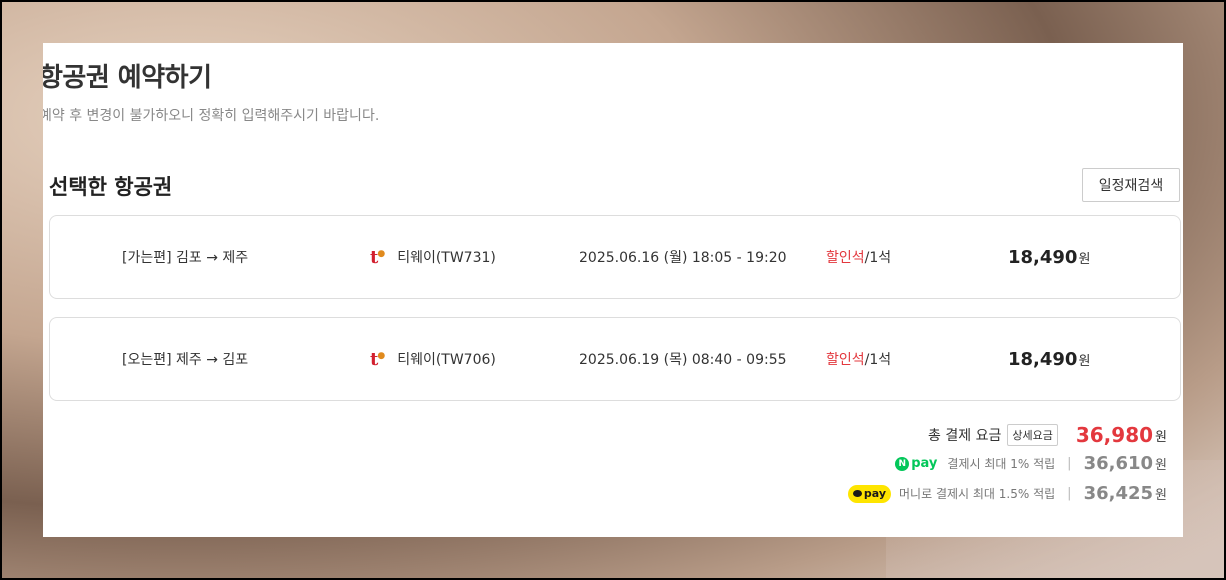 This screenshot has height=580, width=1226. I want to click on flight-datetime: 2025.06.19 (목) 08:40 - 09:55, so click(683, 360).